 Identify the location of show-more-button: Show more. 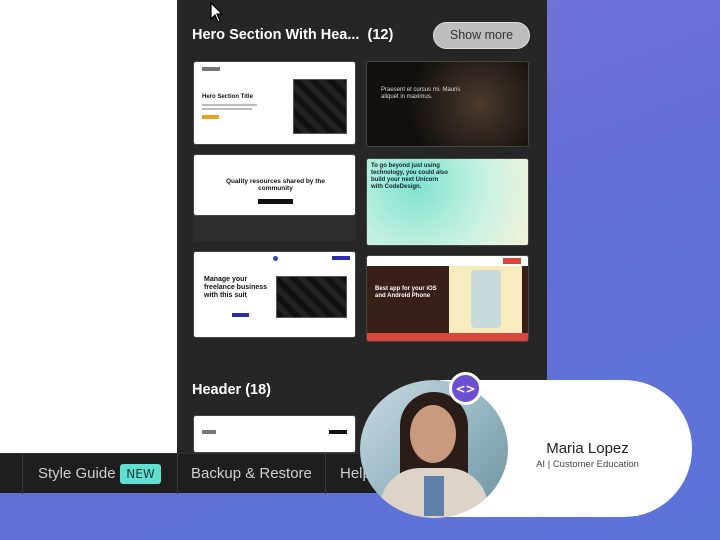
(481, 35).